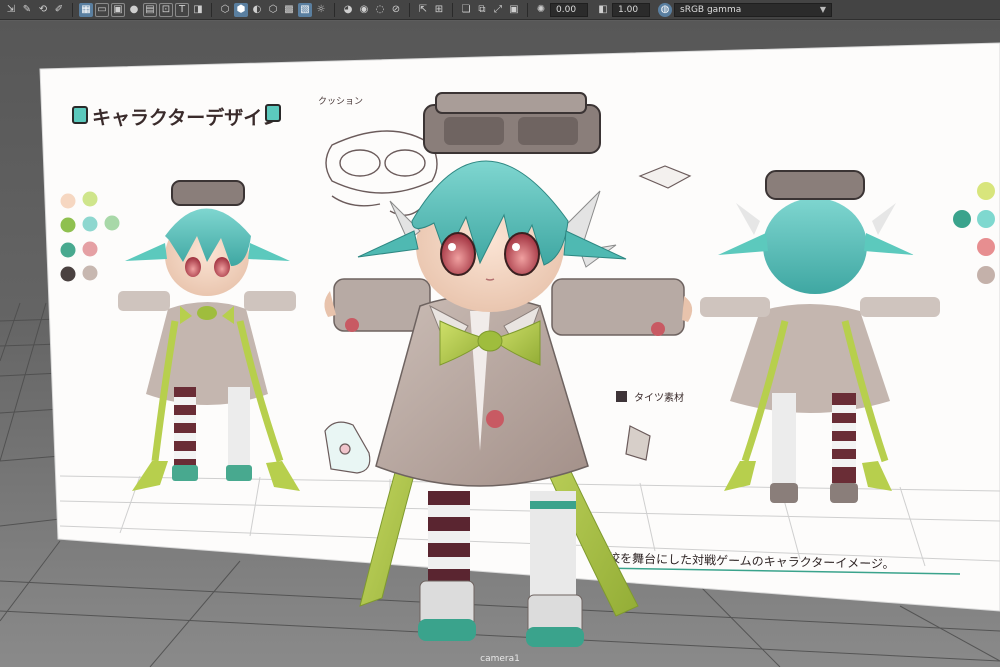  What do you see at coordinates (43, 10) in the screenshot?
I see `camera-attributes-icon: ⟲` at bounding box center [43, 10].